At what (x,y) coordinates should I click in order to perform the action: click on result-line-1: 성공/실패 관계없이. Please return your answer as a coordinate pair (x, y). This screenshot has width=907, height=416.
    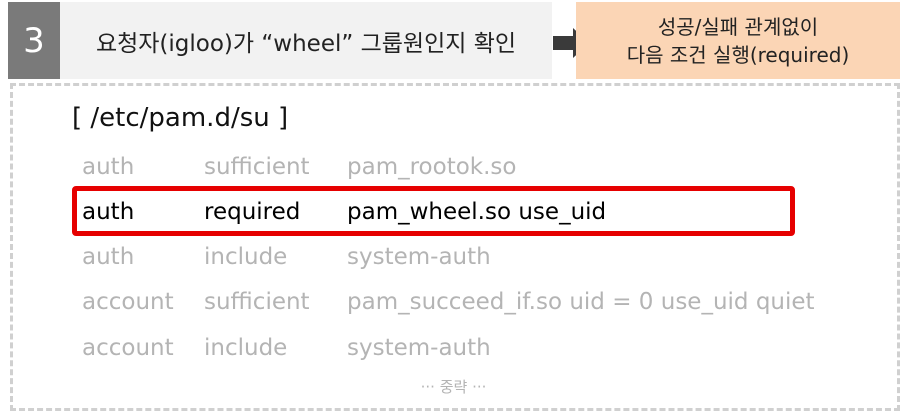
    Looking at the image, I should click on (738, 26).